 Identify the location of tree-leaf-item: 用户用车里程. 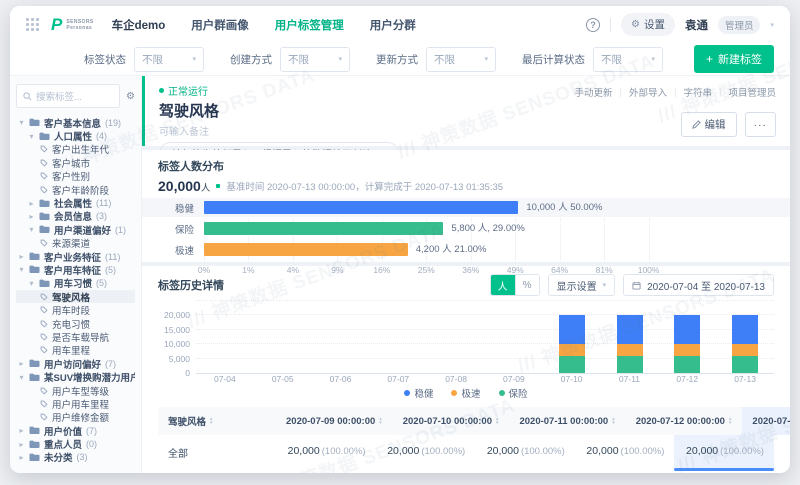
(75, 404).